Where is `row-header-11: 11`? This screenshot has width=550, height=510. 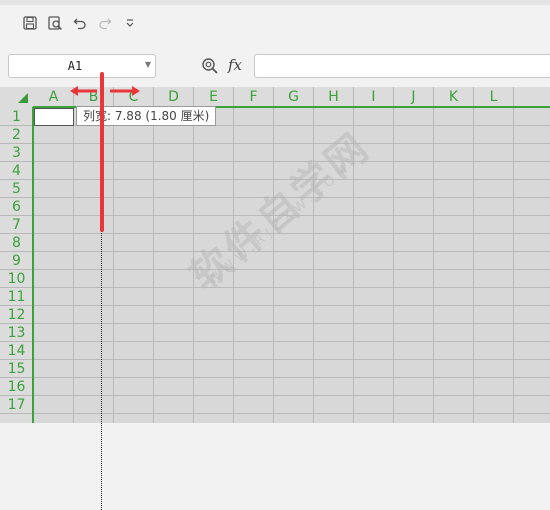 row-header-11: 11 is located at coordinates (16, 297).